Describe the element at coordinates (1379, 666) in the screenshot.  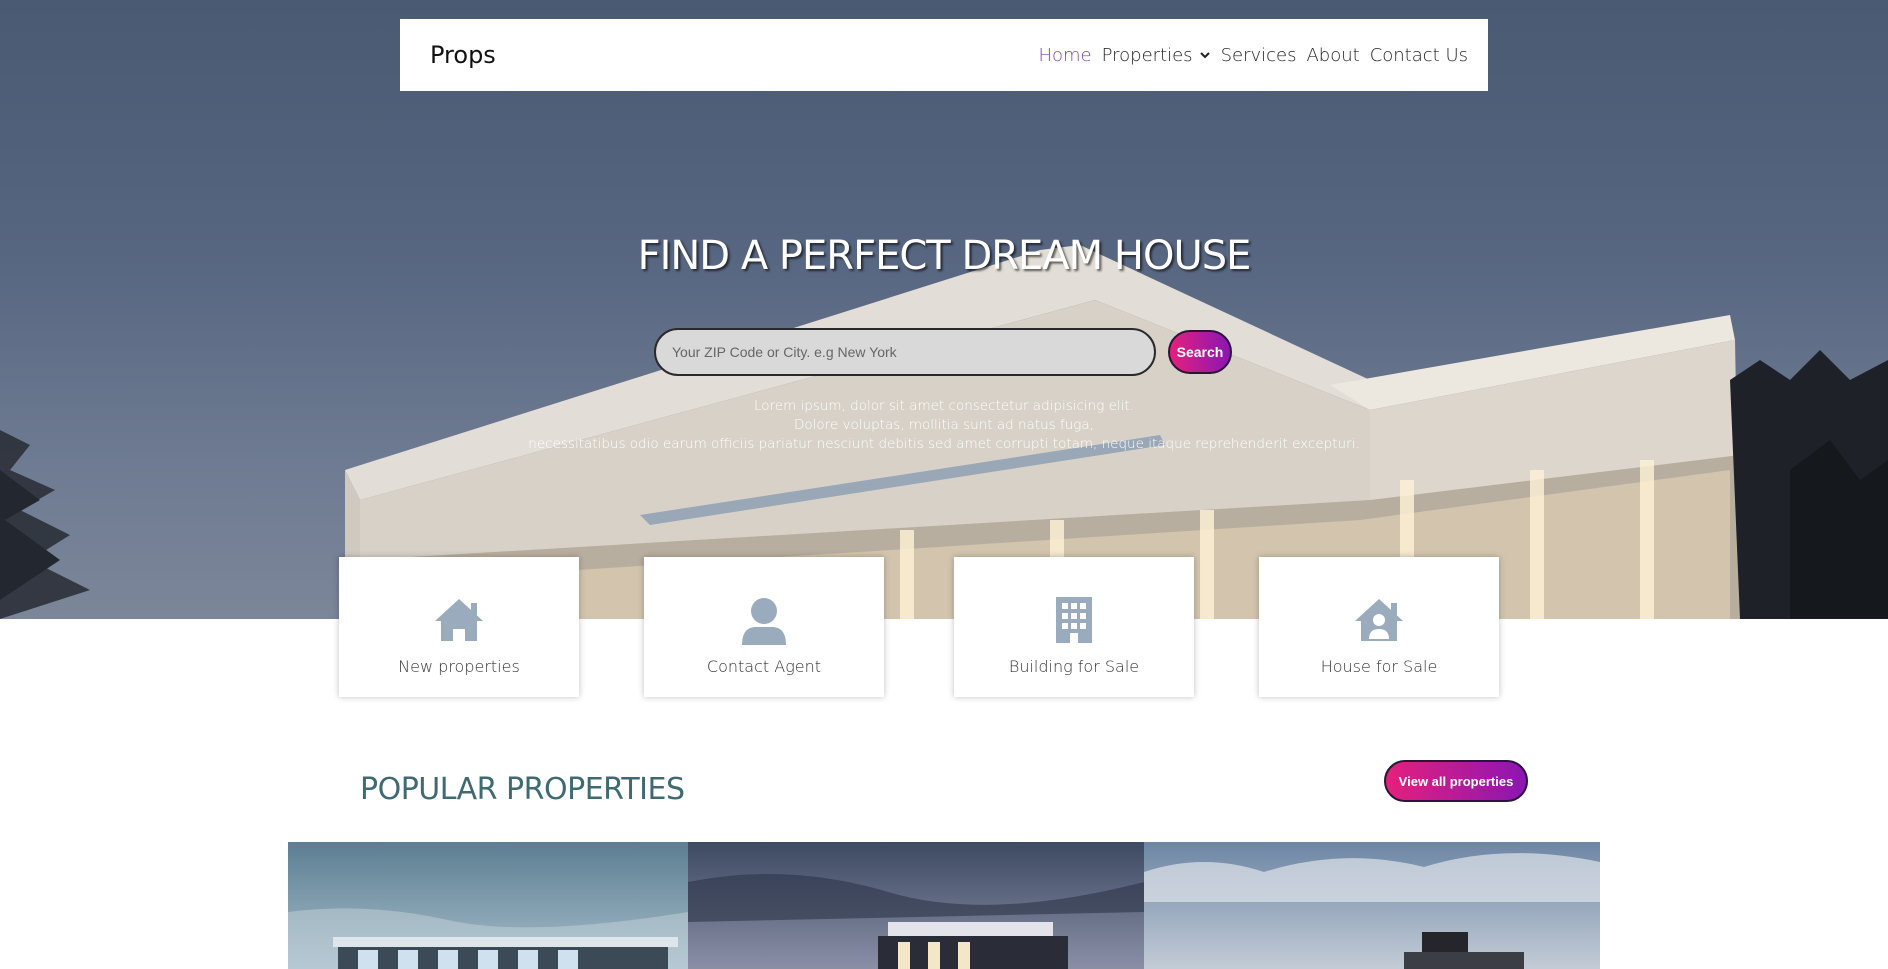
I see `card-label: House for Sale` at that location.